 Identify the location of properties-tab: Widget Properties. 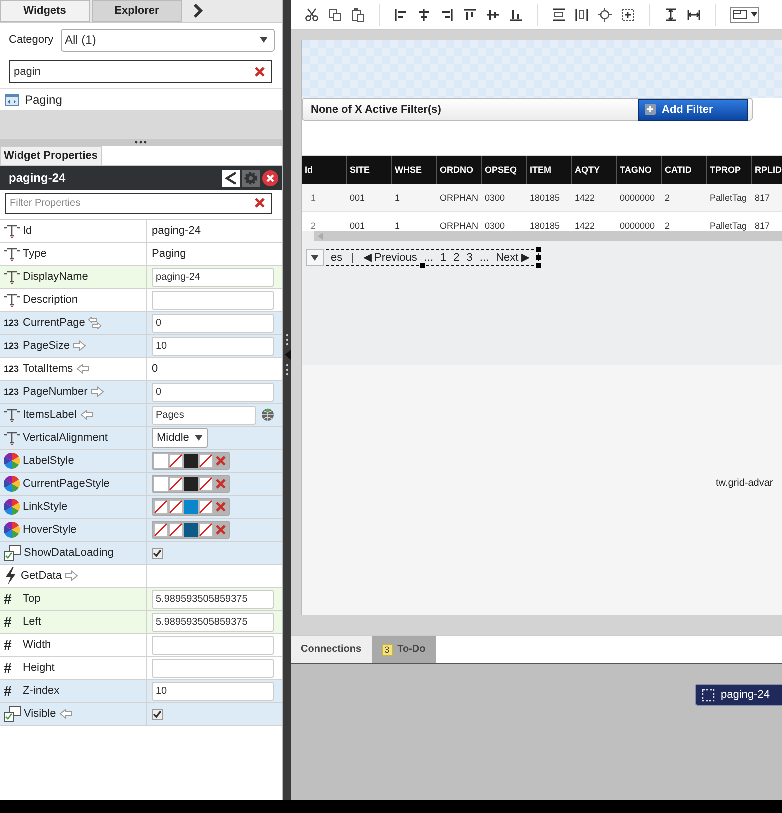
(51, 155).